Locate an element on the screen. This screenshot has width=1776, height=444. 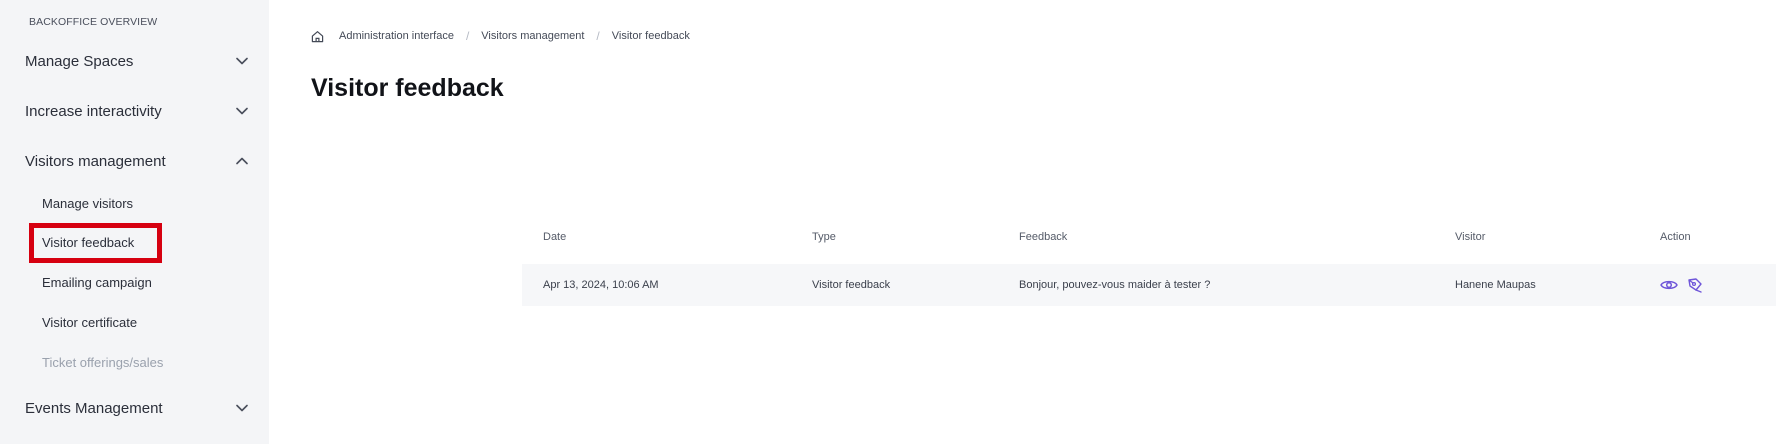
breadcrumb-item-visitors-management: Visitors management is located at coordinates (532, 36).